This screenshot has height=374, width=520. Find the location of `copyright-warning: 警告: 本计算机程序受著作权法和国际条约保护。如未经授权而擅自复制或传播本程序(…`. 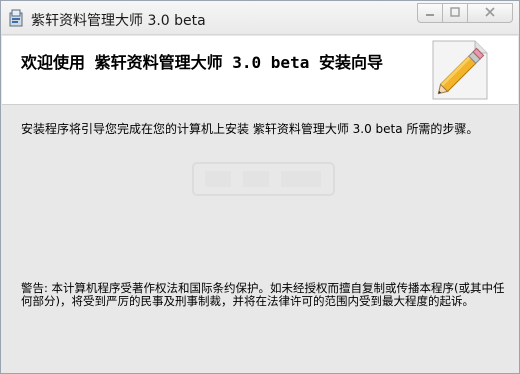

copyright-warning: 警告: 本计算机程序受著作权法和国际条约保护。如未经授权而擅自复制或传播本程序(… is located at coordinates (263, 294).